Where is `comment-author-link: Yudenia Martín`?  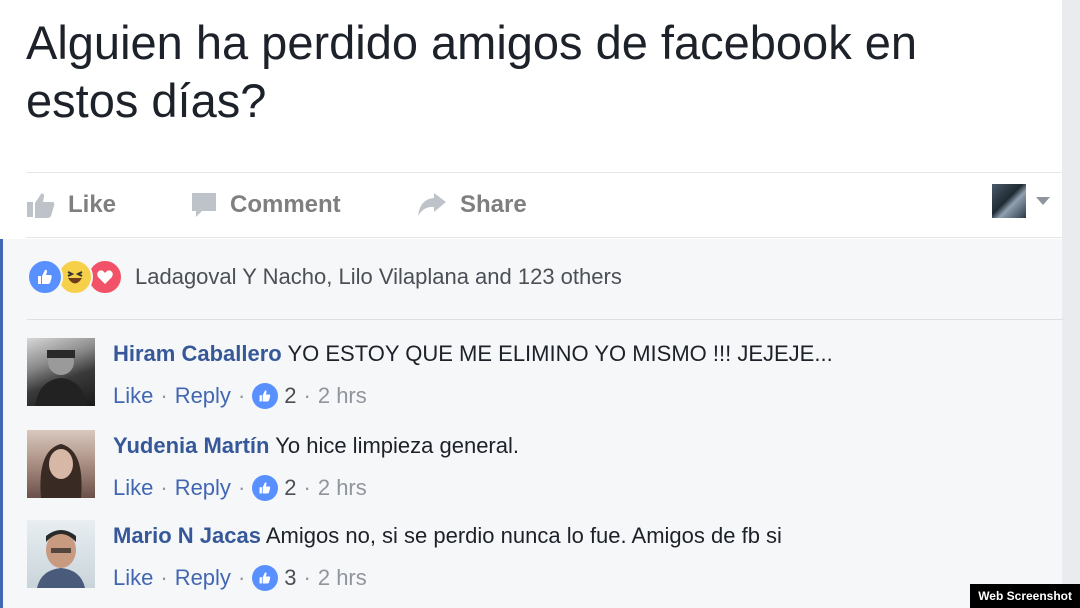 comment-author-link: Yudenia Martín is located at coordinates (191, 445).